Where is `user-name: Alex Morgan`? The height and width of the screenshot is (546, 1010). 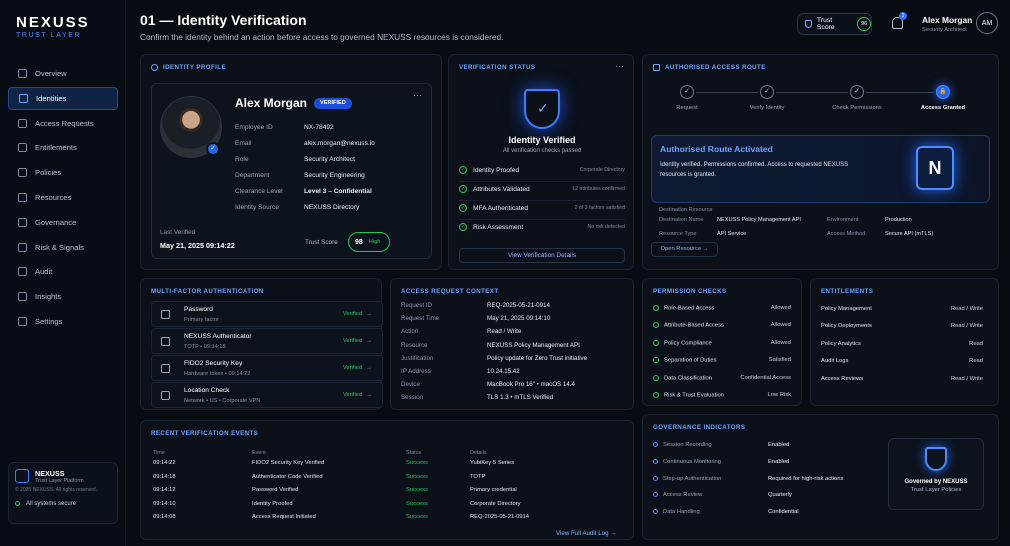 user-name: Alex Morgan is located at coordinates (947, 20).